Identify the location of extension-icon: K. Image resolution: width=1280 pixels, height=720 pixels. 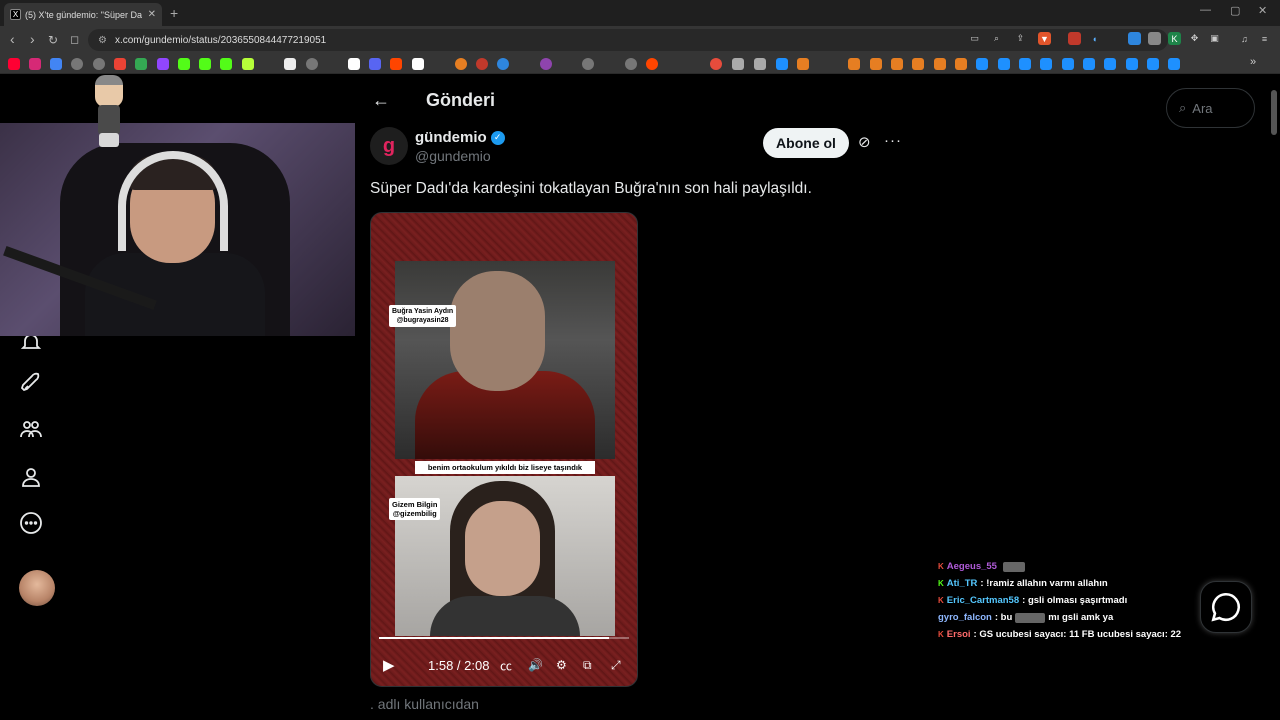
(1174, 38).